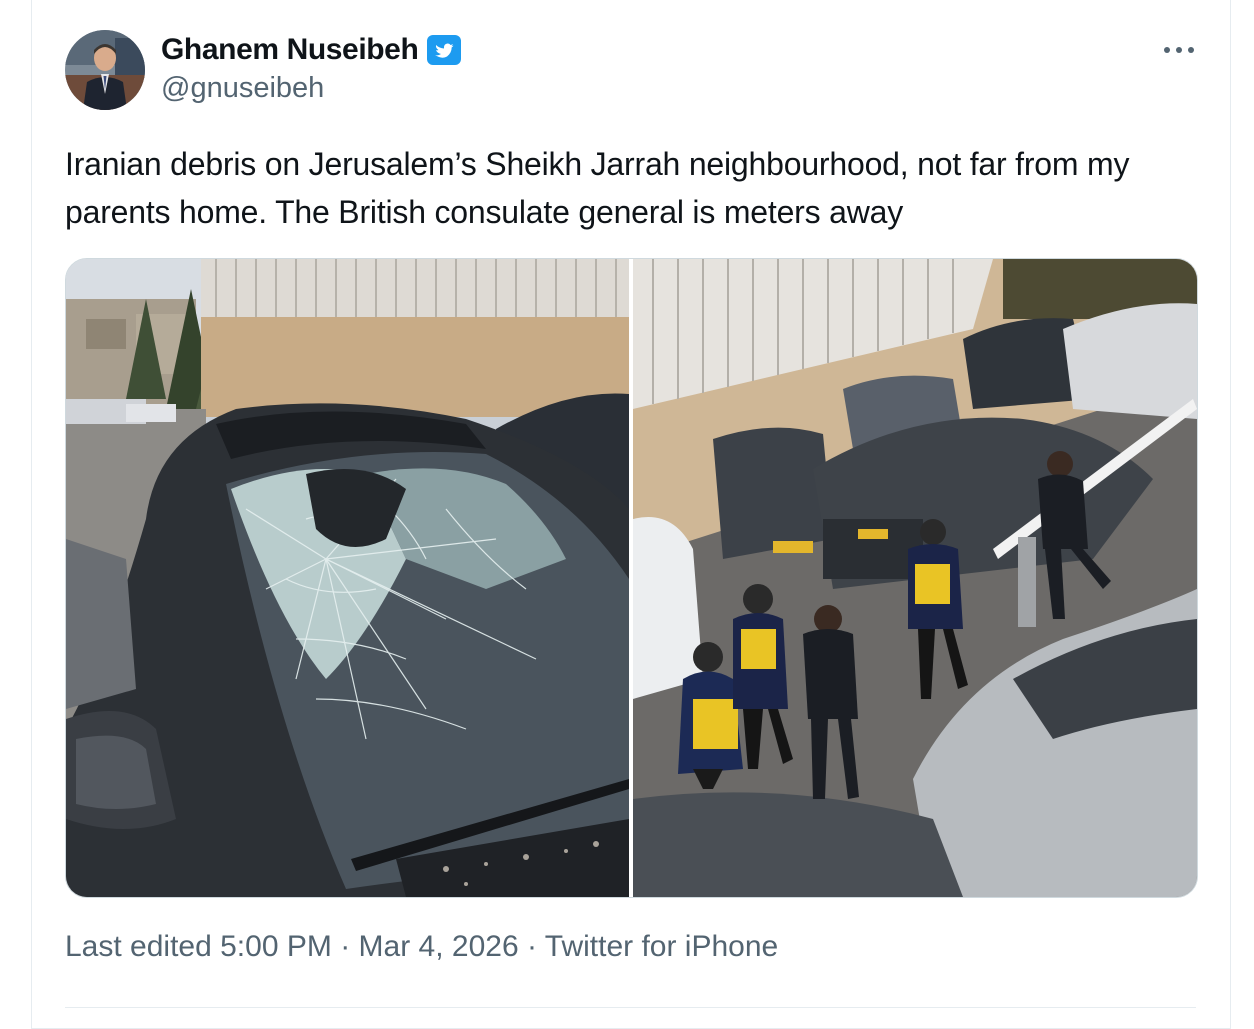  I want to click on more-dots-icon, so click(1179, 50).